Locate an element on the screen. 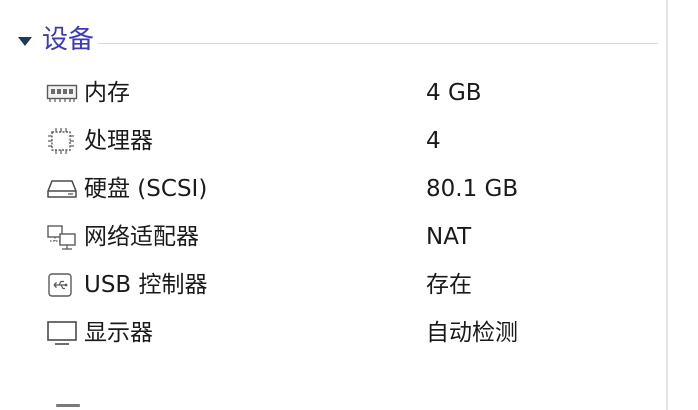  device-label: 硬盘 (SCSI) is located at coordinates (146, 188).